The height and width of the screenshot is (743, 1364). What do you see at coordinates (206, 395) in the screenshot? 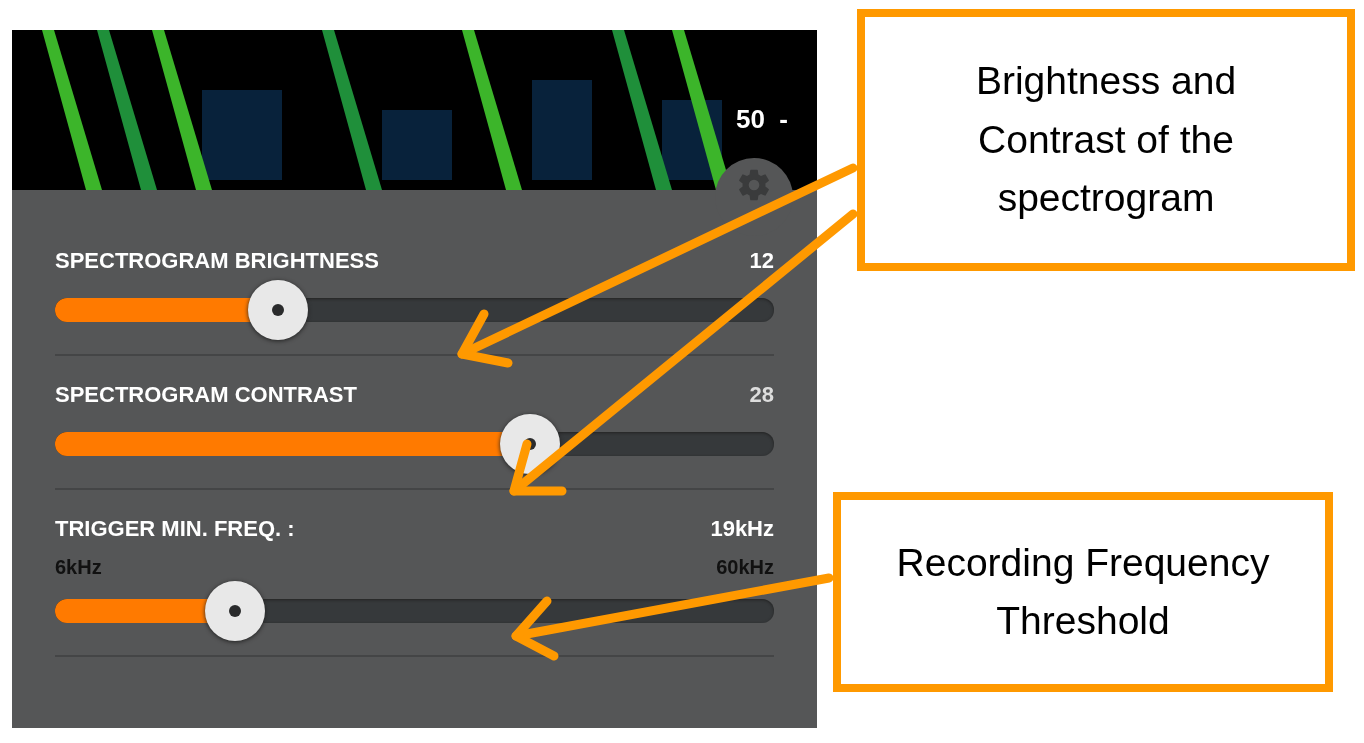
I see `setting-label: SPECTROGRAM CONTRAST` at bounding box center [206, 395].